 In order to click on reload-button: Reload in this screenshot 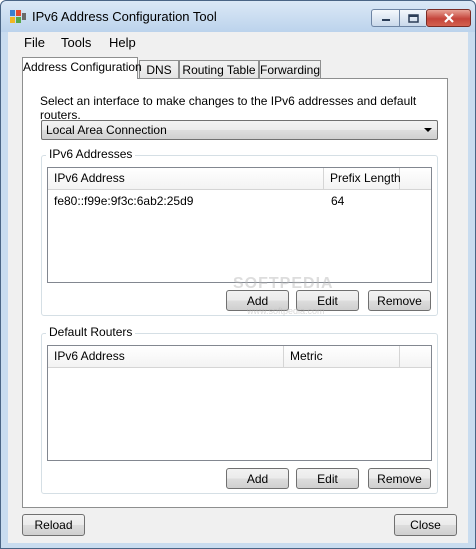, I will do `click(53, 525)`.